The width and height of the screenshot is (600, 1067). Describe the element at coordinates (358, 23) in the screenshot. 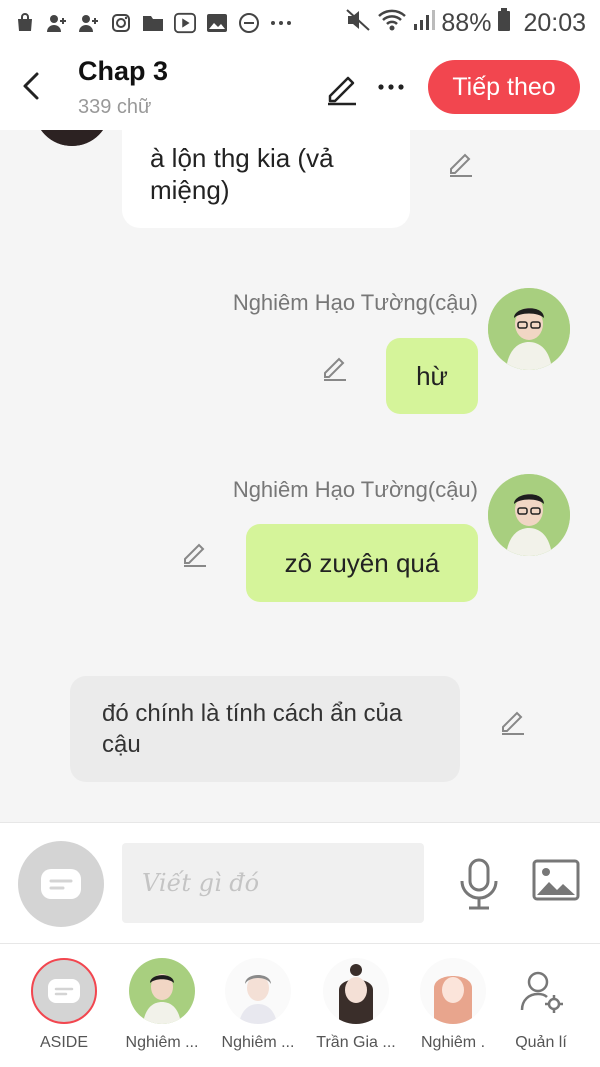

I see `mute-icon` at that location.